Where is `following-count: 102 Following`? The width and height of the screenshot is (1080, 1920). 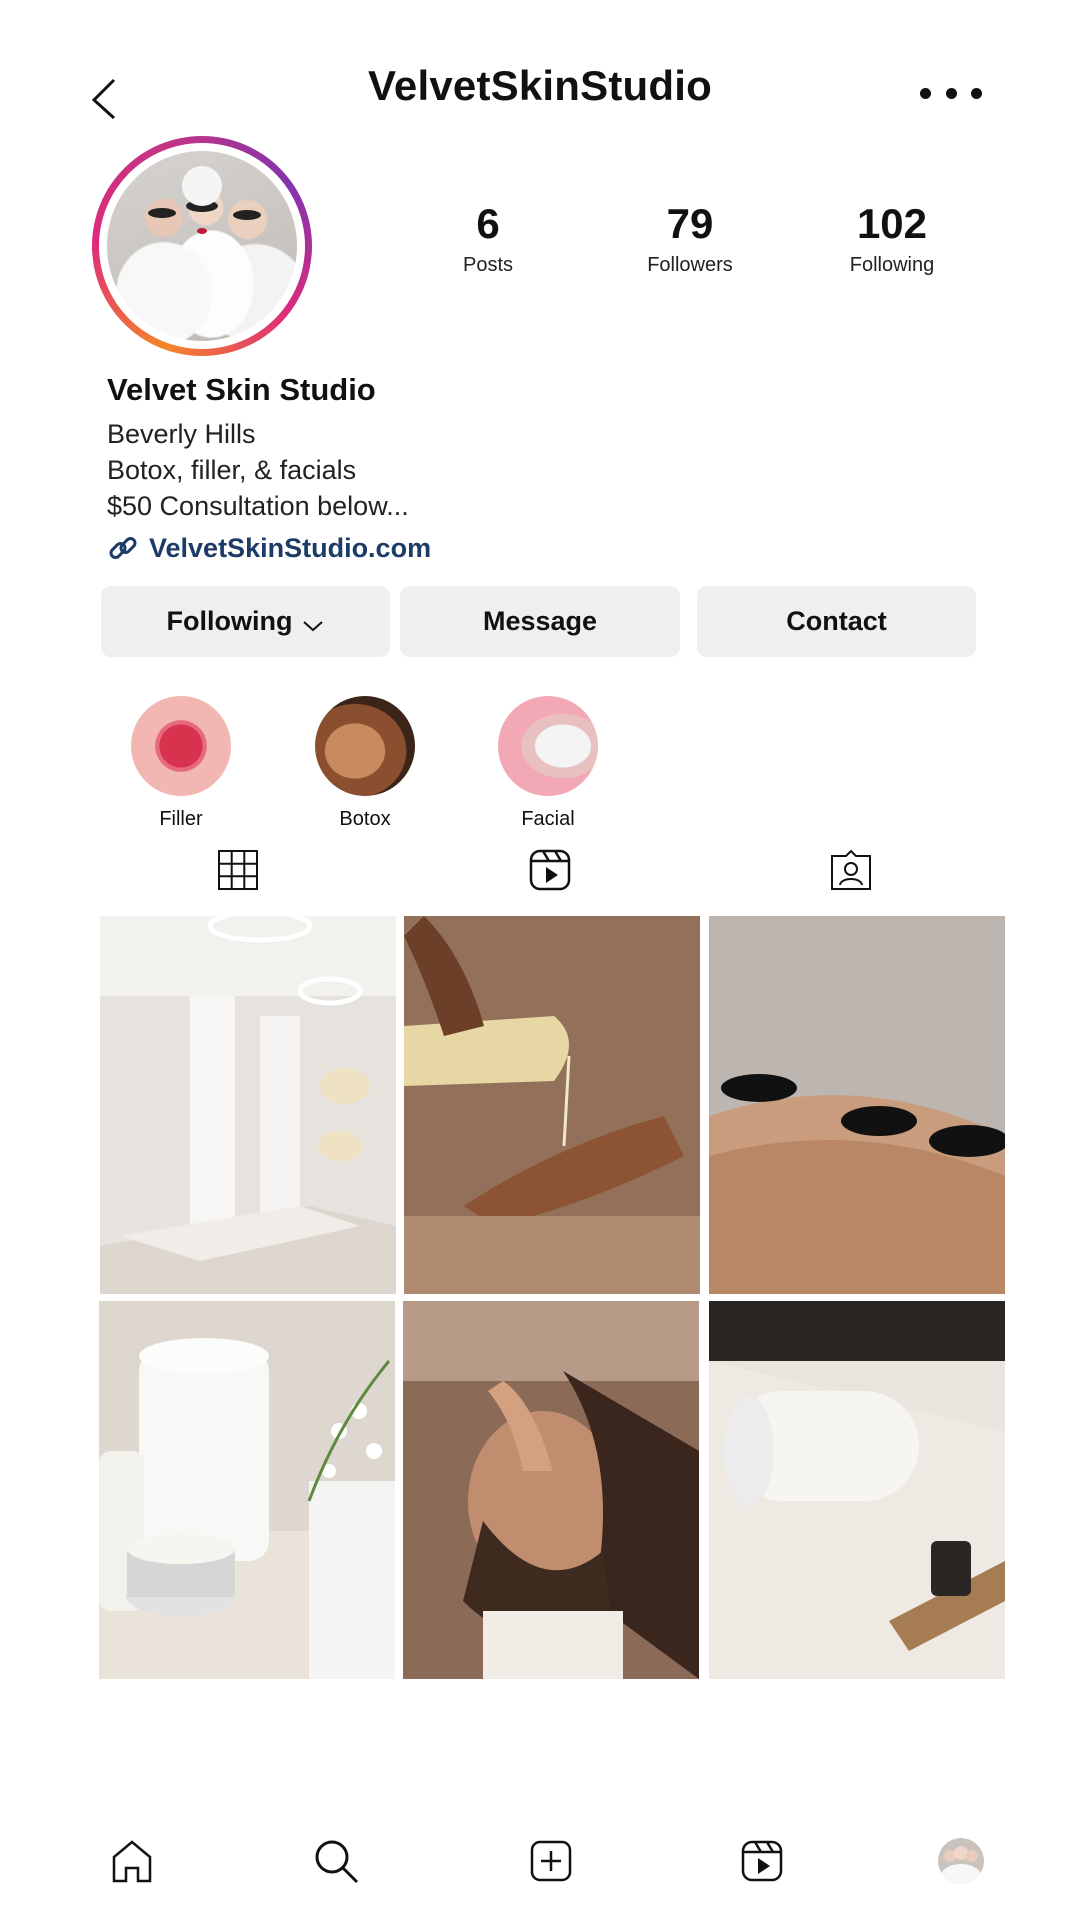 following-count: 102 Following is located at coordinates (892, 238).